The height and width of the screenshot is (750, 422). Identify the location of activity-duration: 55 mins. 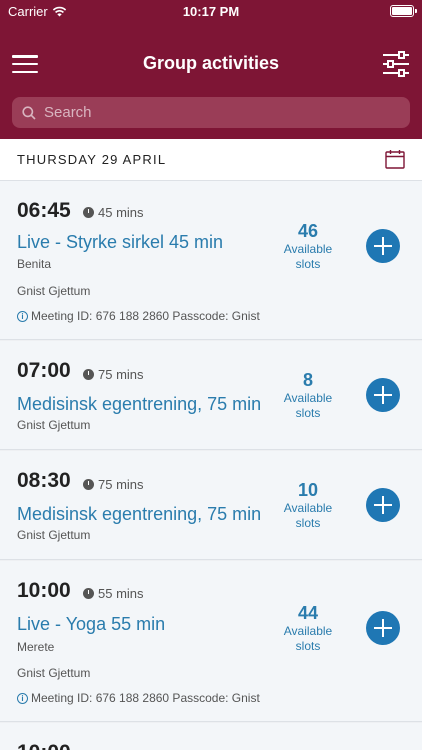
(113, 593).